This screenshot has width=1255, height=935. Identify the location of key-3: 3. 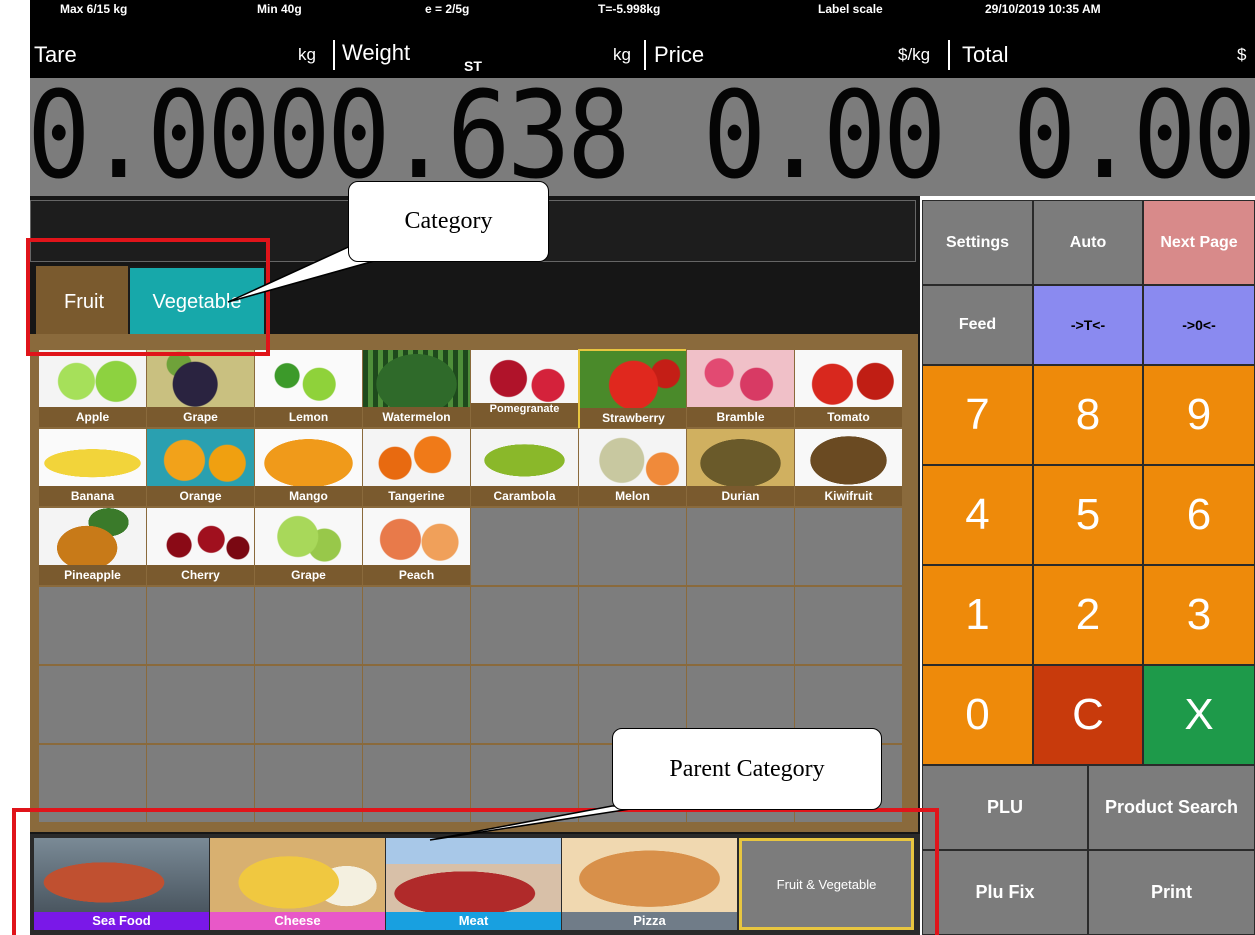
(1199, 615).